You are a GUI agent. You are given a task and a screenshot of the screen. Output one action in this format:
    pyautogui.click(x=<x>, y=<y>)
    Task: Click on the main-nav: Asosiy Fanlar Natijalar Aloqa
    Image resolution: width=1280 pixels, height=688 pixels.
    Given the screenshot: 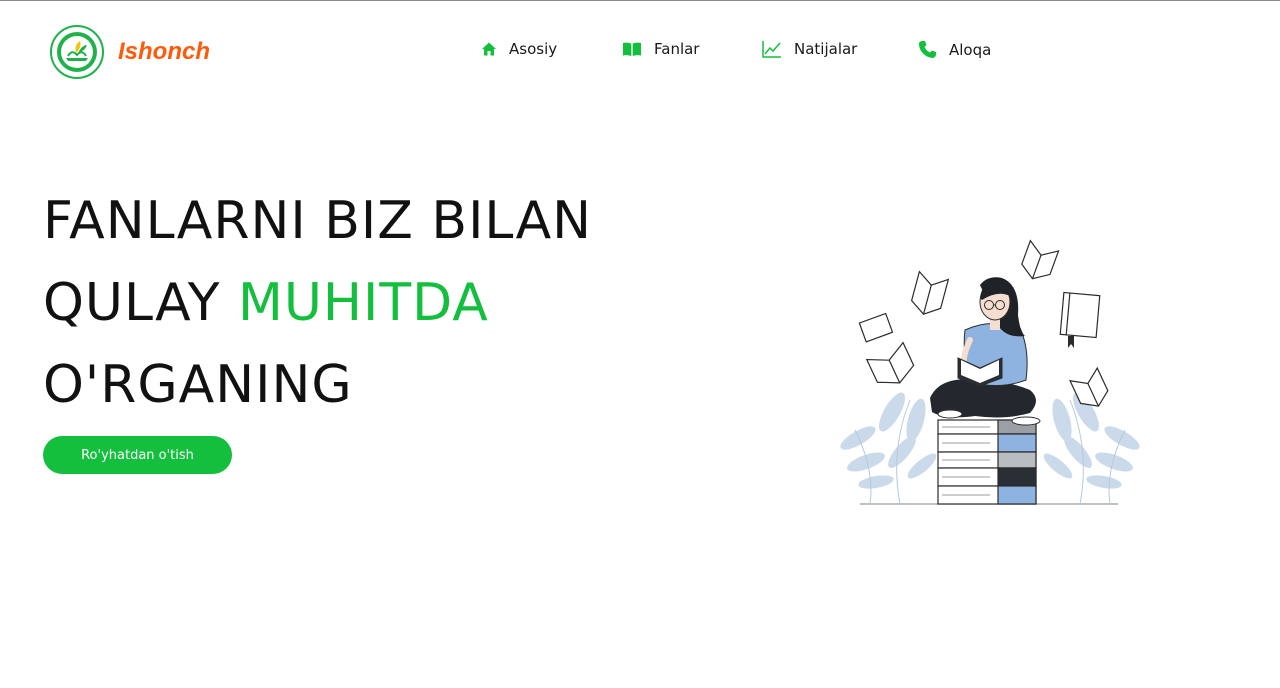 What is the action you would take?
    pyautogui.click(x=640, y=52)
    